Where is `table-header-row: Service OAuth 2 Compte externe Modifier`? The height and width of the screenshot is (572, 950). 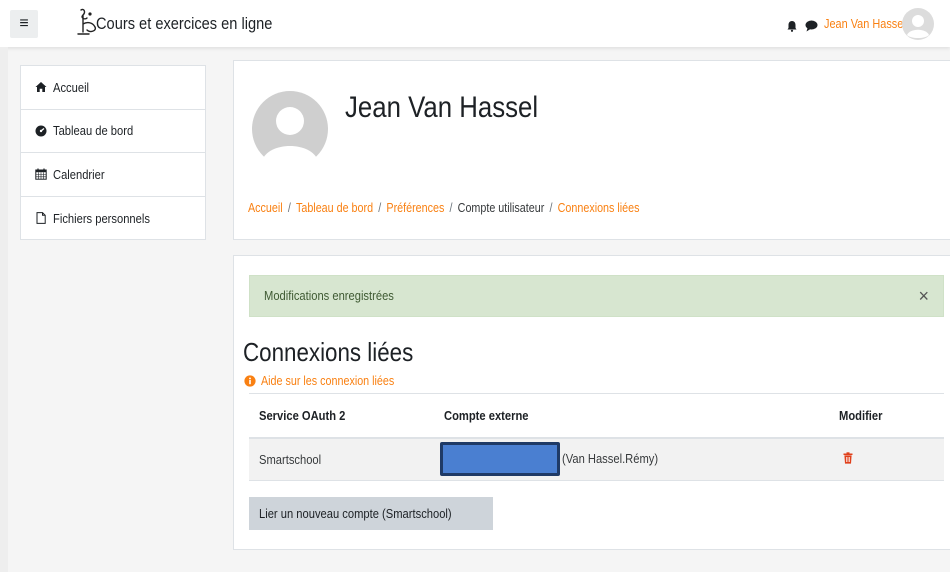
table-header-row: Service OAuth 2 Compte externe Modifier is located at coordinates (596, 416).